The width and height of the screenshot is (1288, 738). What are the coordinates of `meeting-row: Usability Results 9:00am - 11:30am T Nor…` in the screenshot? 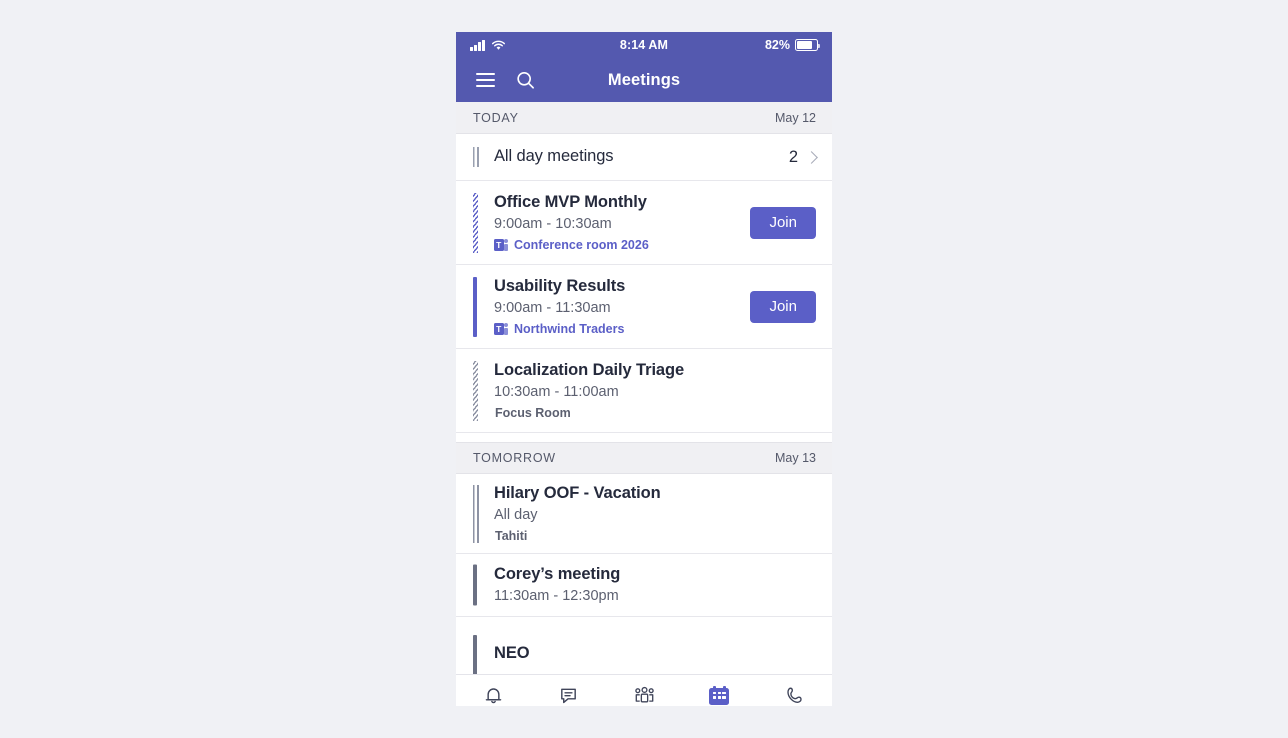 It's located at (644, 307).